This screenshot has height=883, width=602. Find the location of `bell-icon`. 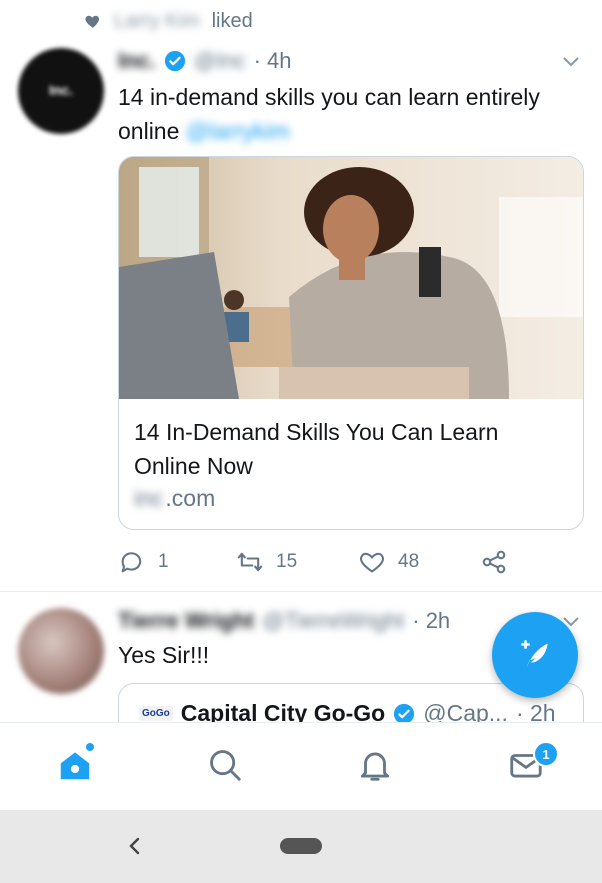

bell-icon is located at coordinates (375, 766).